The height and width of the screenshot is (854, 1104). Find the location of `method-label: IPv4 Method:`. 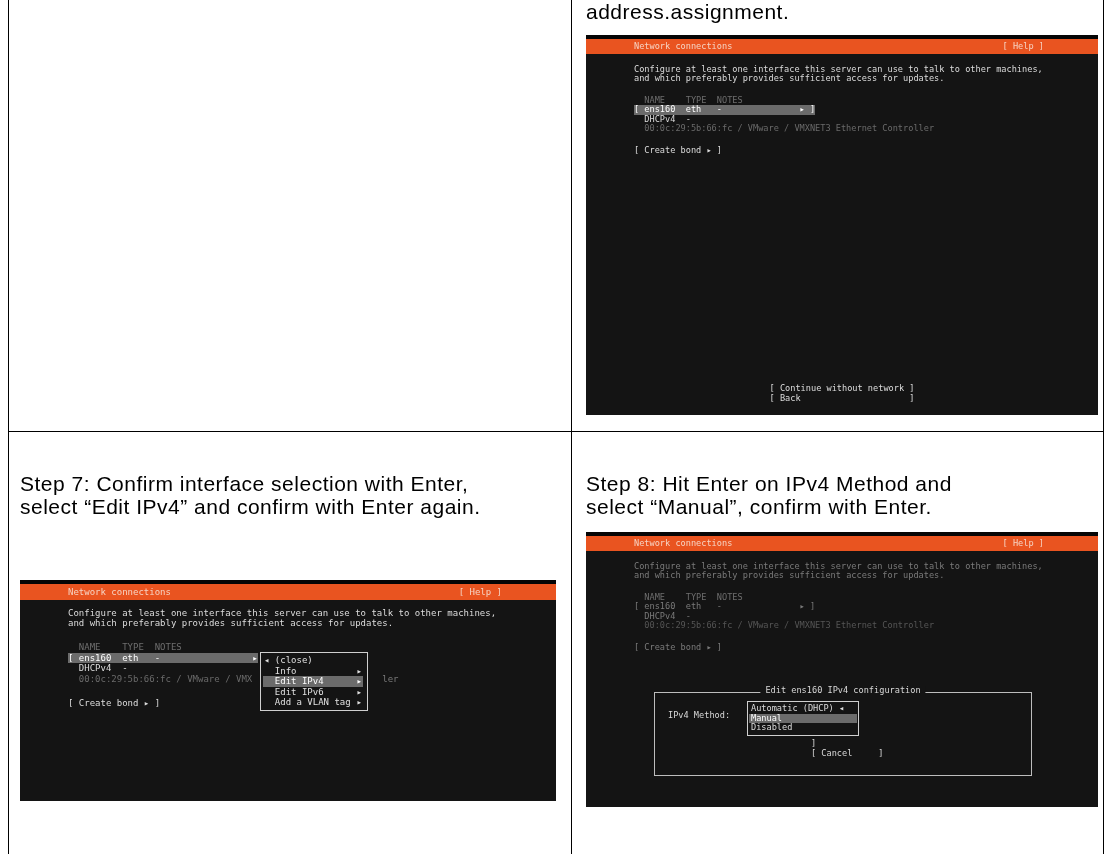

method-label: IPv4 Method: is located at coordinates (699, 716).